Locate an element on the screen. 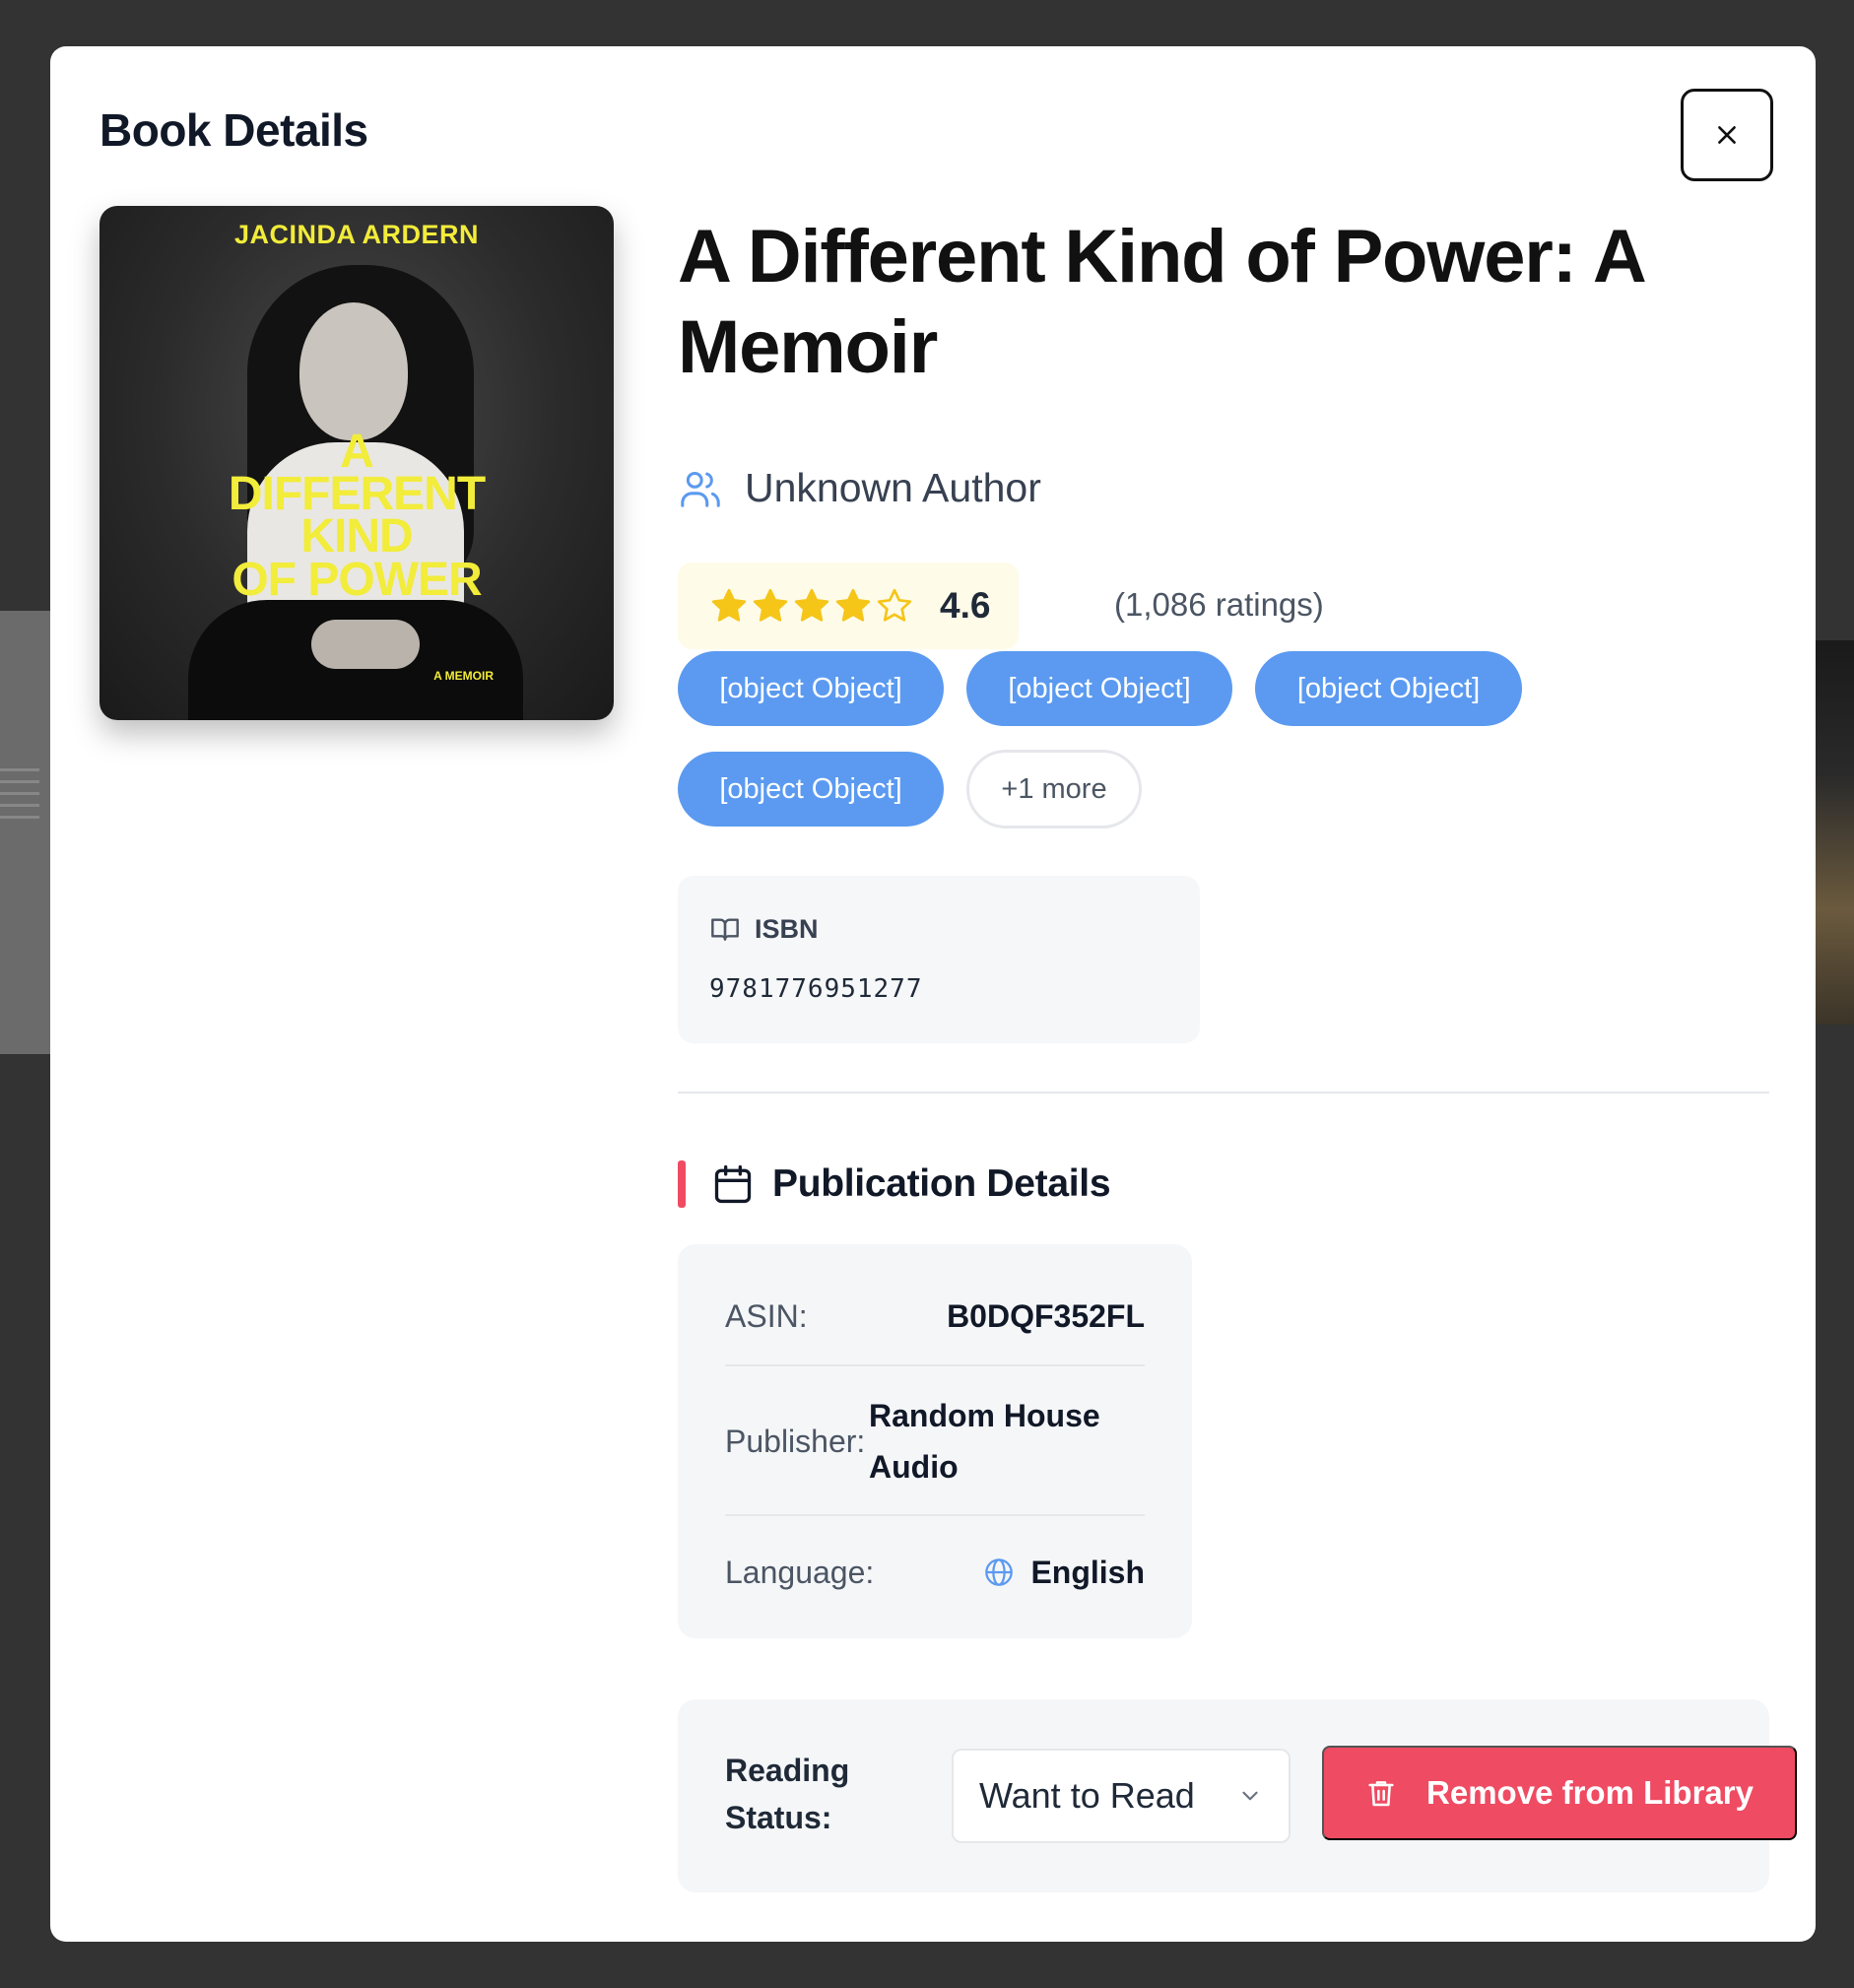  remove-from-library-button: Remove from Library is located at coordinates (1559, 1793).